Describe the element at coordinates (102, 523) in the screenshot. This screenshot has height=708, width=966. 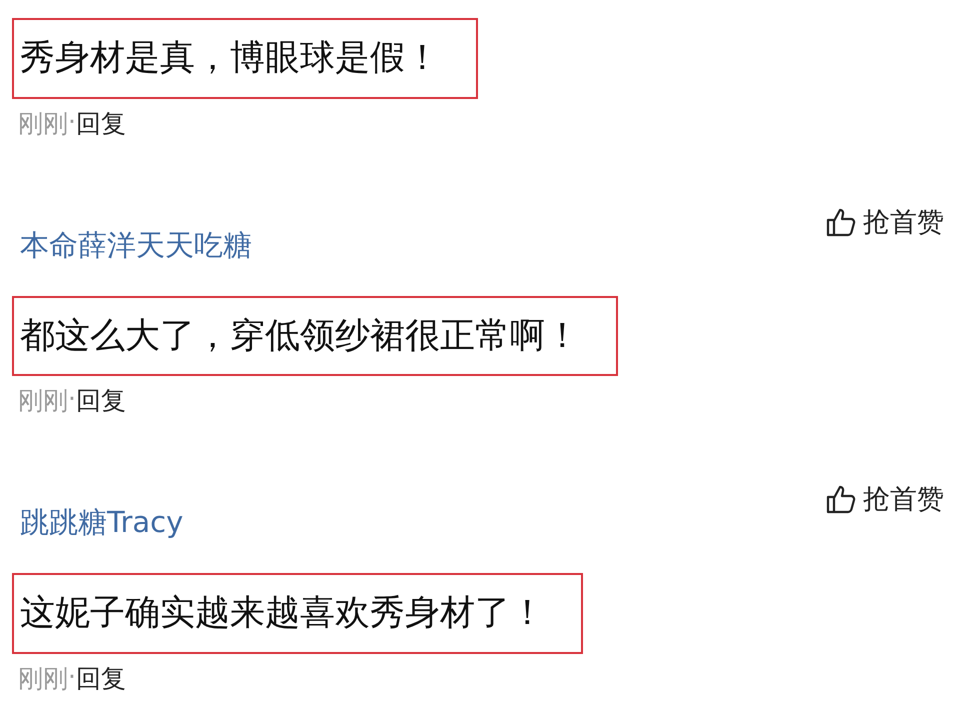
I see `username: 跳跳糖Tracy` at that location.